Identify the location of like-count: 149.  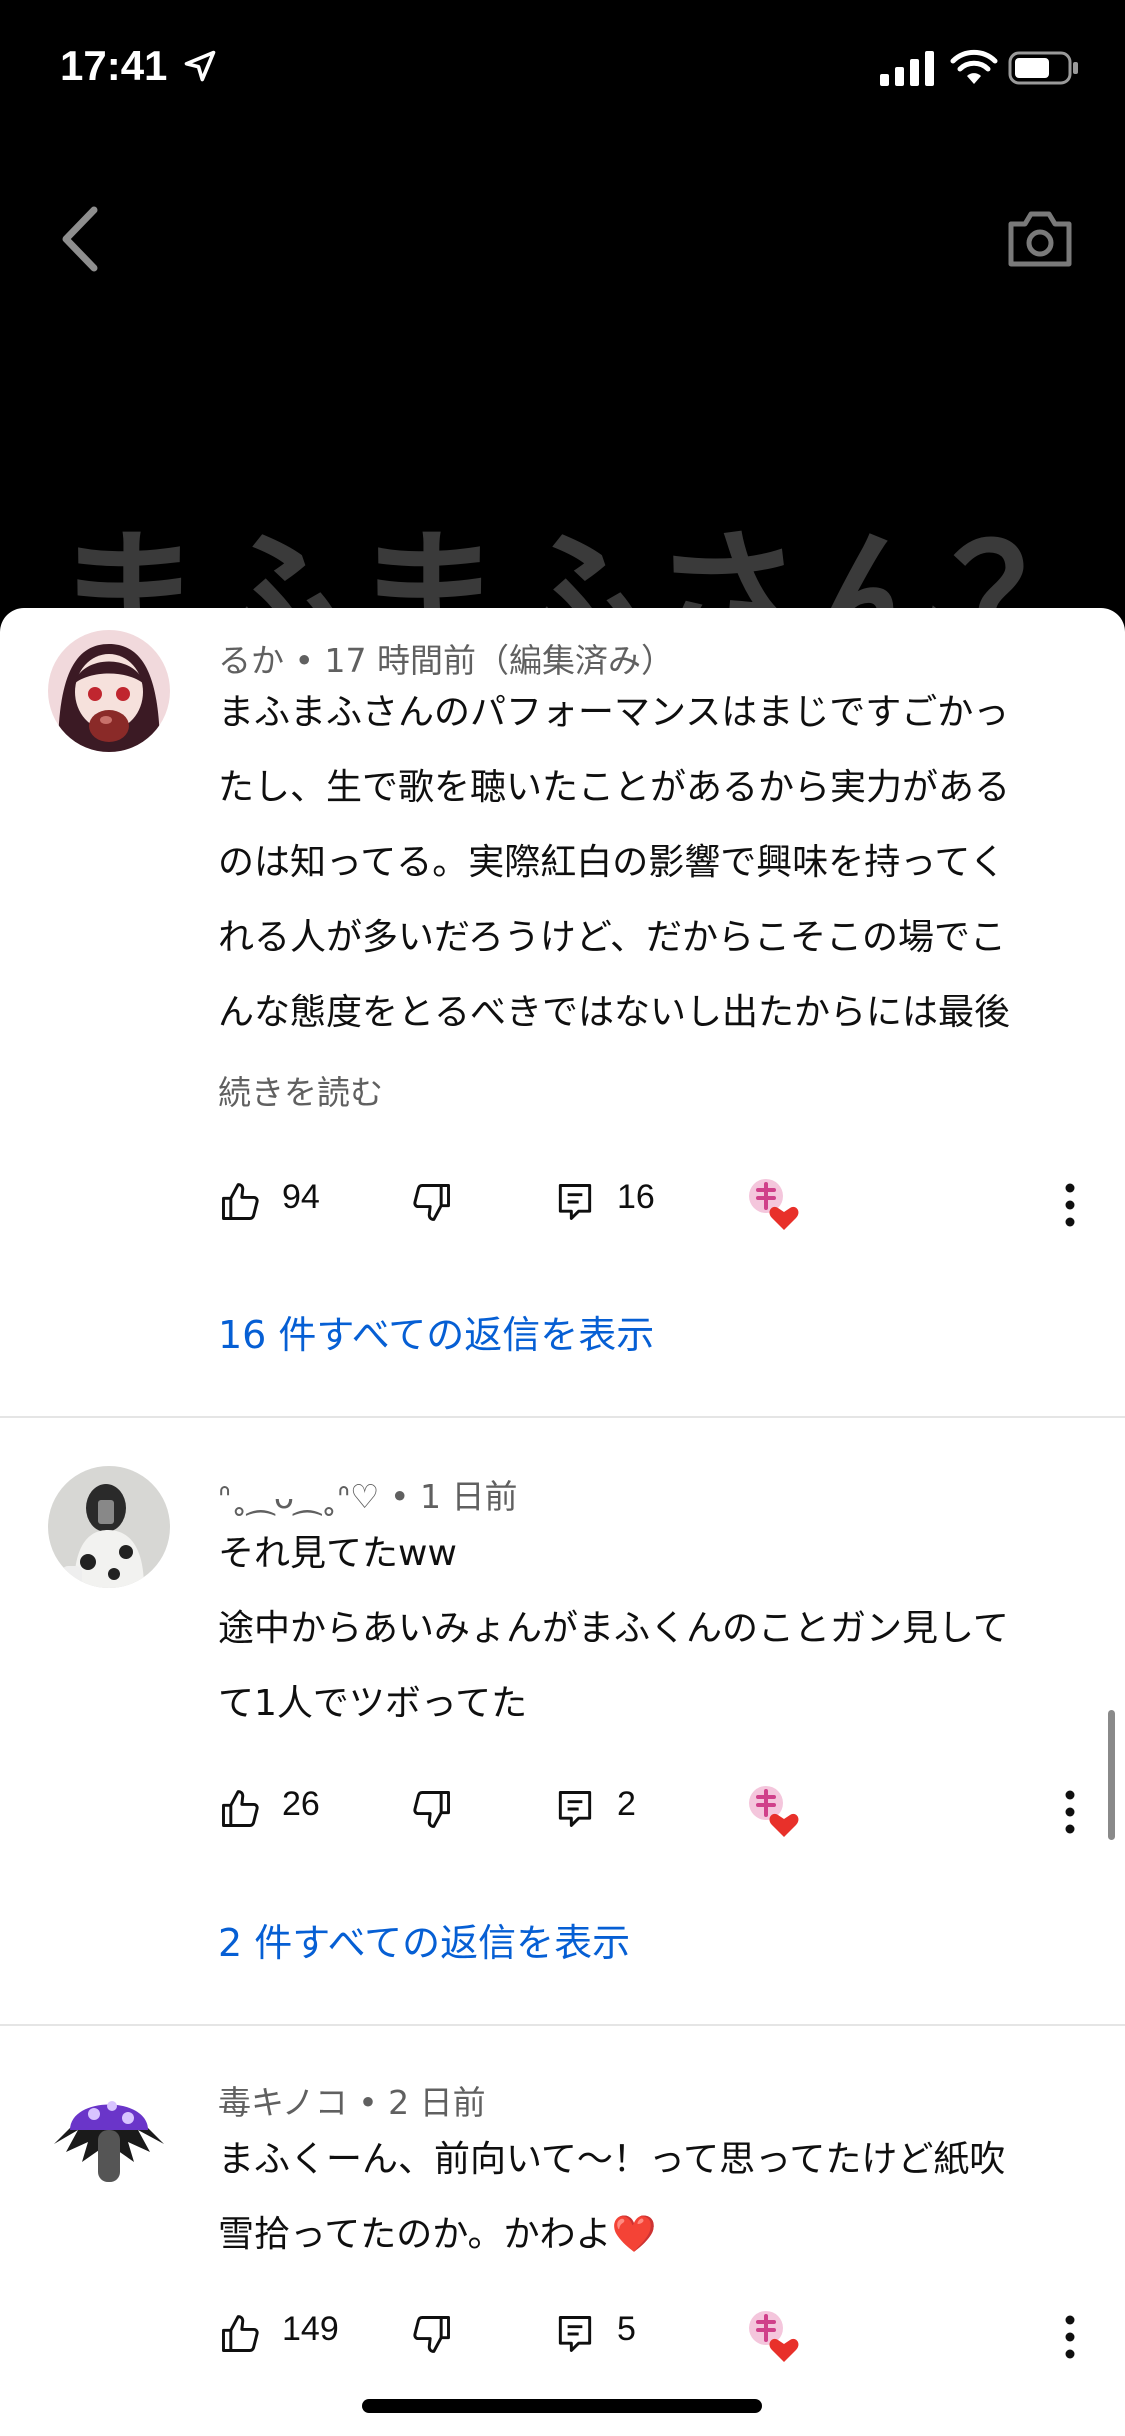
(310, 2329).